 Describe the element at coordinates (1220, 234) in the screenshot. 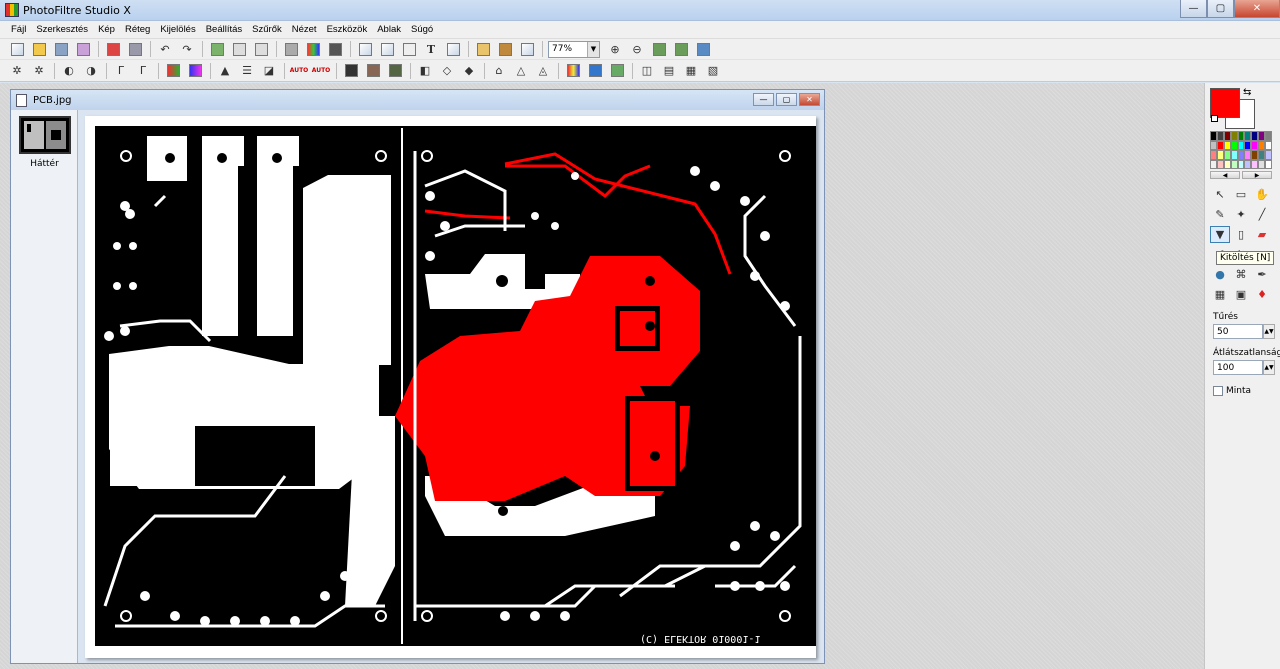

I see `fill-tool-icon: ▼` at that location.